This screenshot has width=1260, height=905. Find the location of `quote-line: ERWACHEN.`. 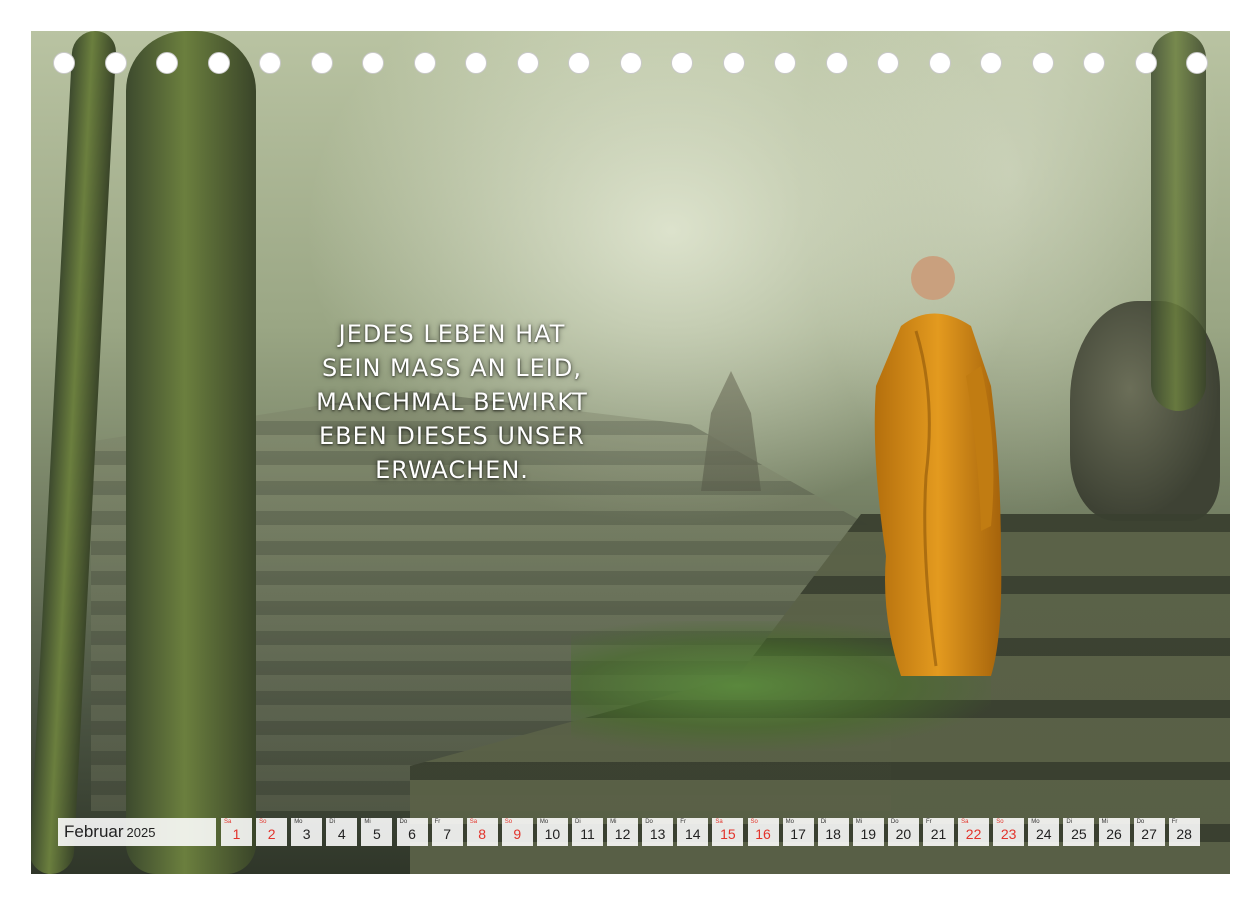

quote-line: ERWACHEN. is located at coordinates (452, 470).